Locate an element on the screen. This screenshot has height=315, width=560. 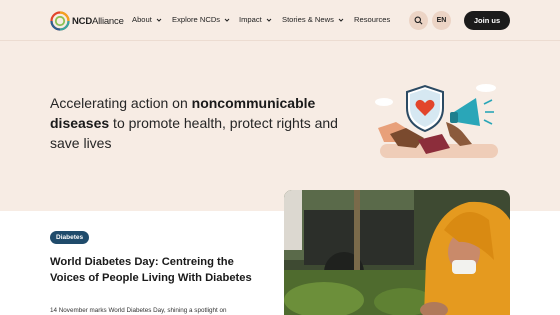
nav-item-label: Resources is located at coordinates (372, 19).